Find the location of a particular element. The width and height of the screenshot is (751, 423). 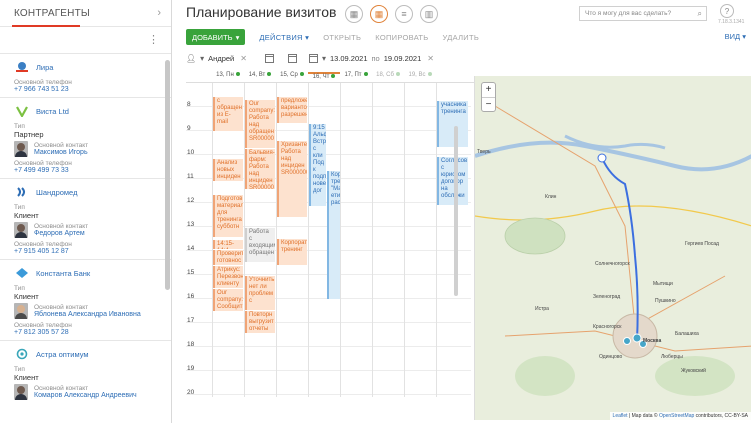

event-card: Анализ новых инциден is located at coordinates (228, 170).